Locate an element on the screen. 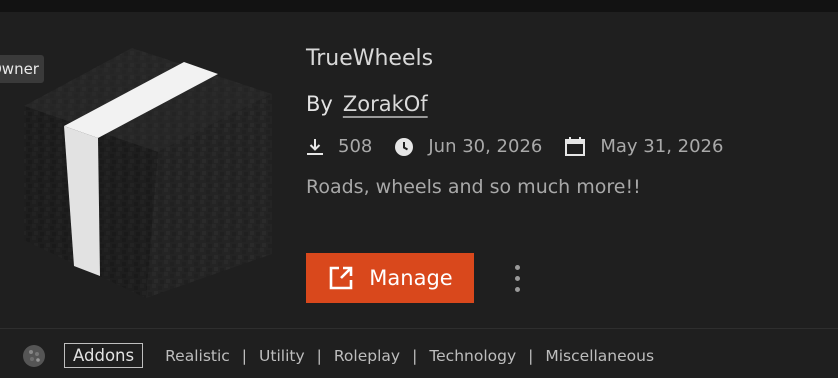 This screenshot has height=378, width=838. download-icon is located at coordinates (315, 146).